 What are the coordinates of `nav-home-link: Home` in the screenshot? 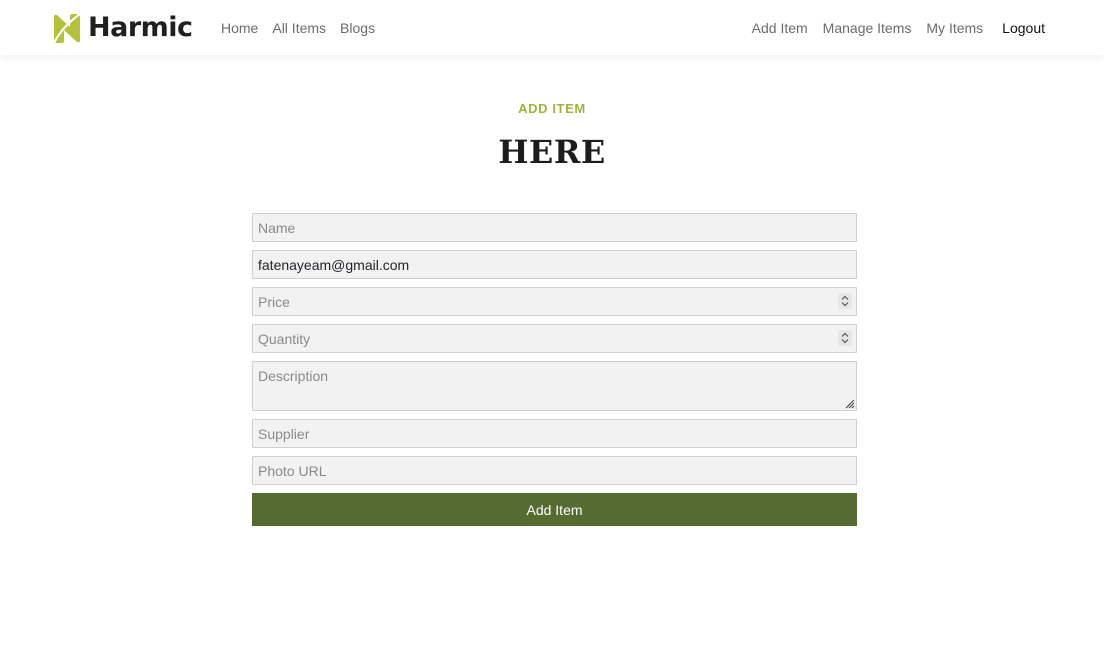 It's located at (239, 28).